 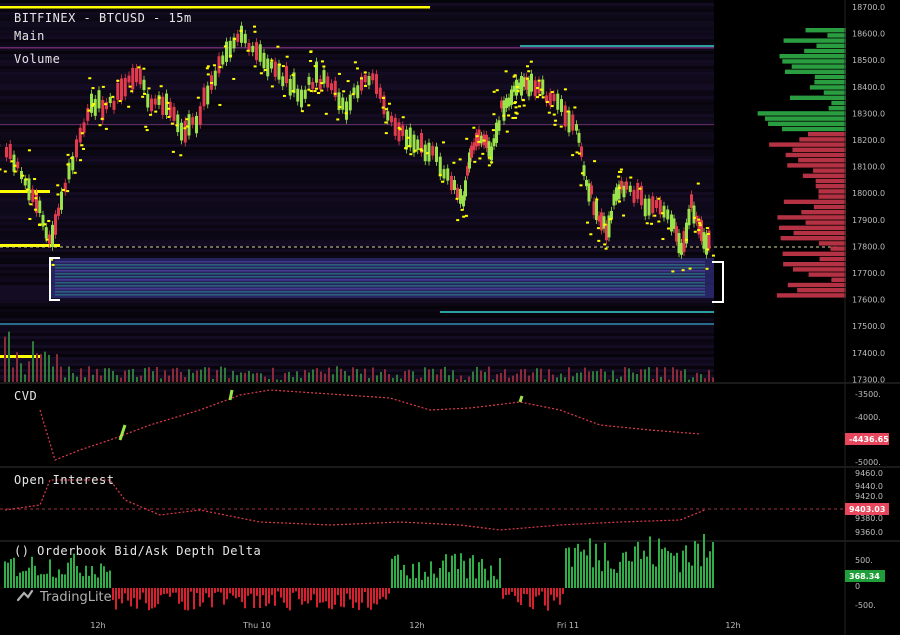 I want to click on time-axis-label: 12h, so click(x=732, y=625).